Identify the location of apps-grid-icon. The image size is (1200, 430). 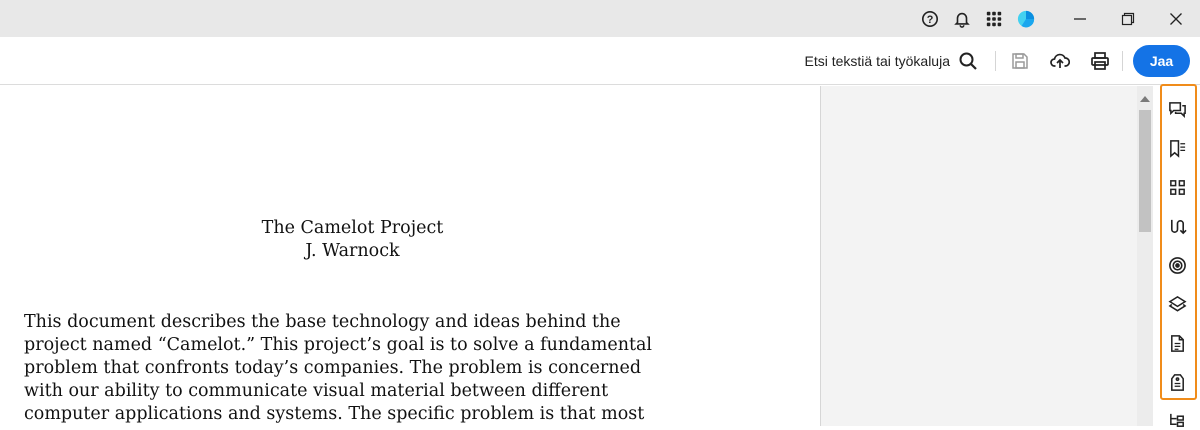
(994, 19).